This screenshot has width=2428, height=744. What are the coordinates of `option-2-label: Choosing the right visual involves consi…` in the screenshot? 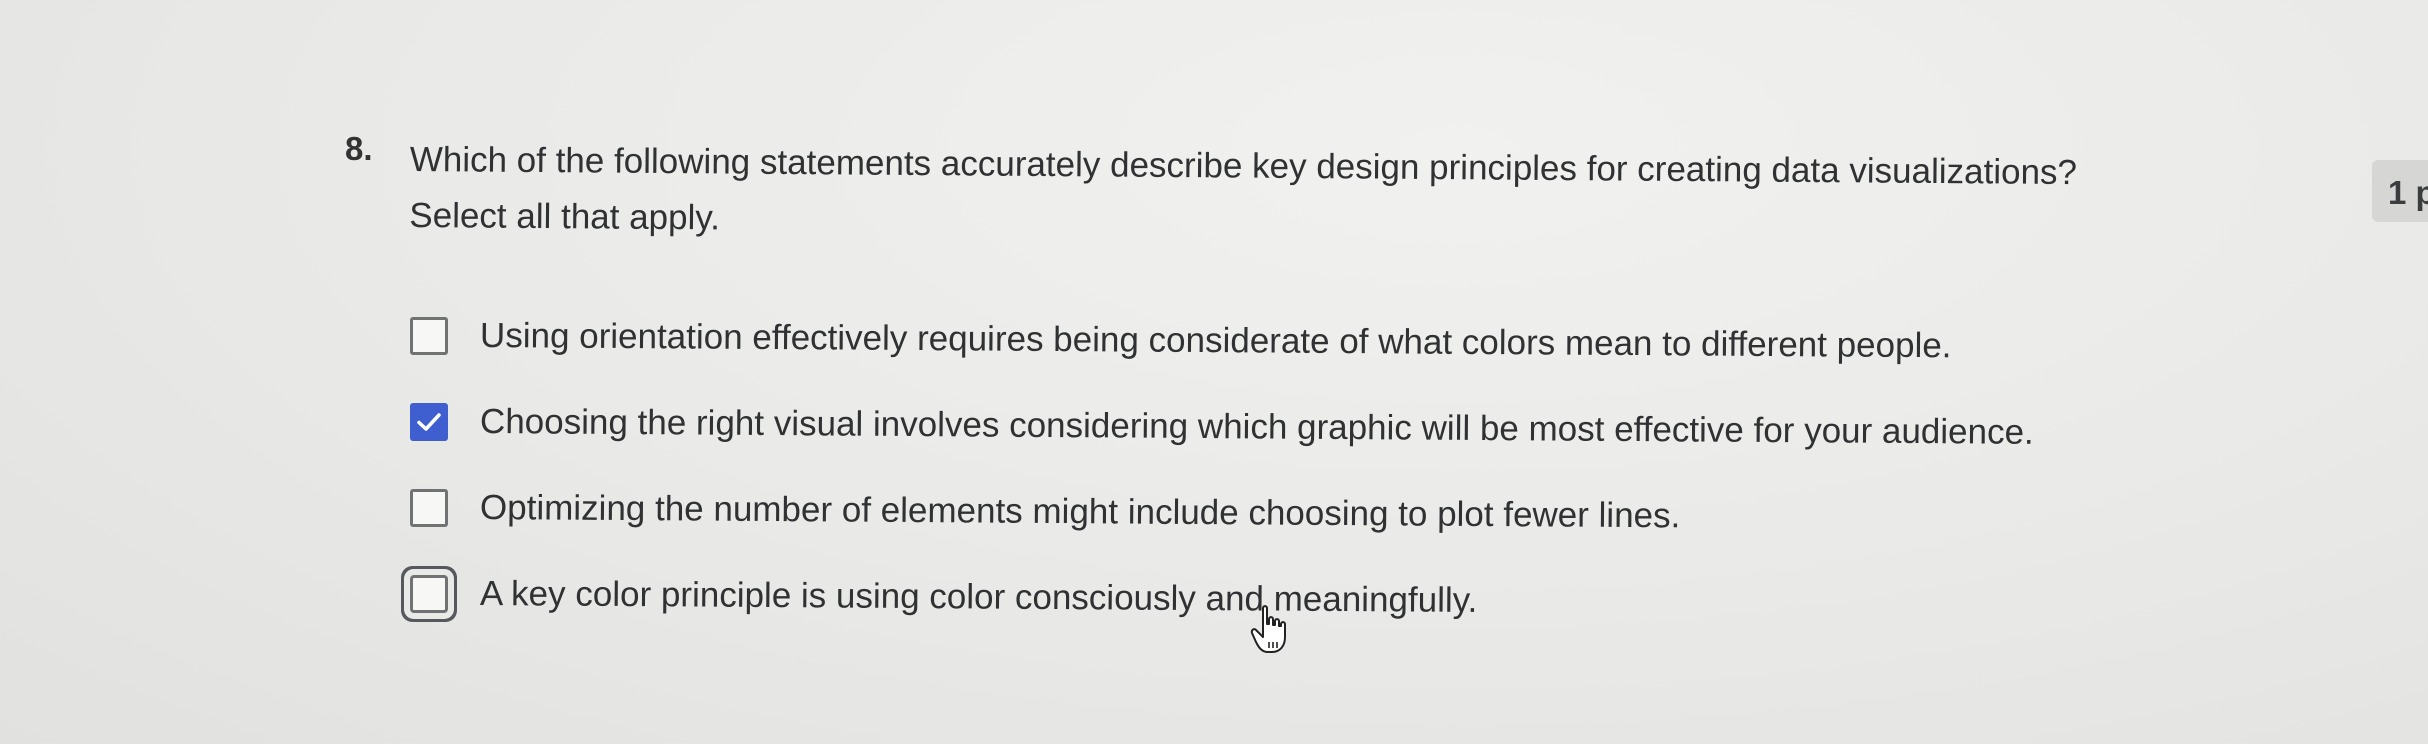 It's located at (1257, 427).